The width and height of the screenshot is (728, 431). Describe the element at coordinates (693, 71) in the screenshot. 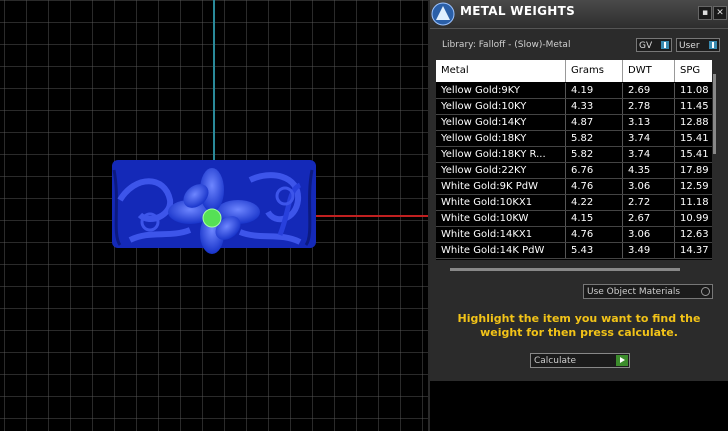

I see `col-spg: SPG` at that location.